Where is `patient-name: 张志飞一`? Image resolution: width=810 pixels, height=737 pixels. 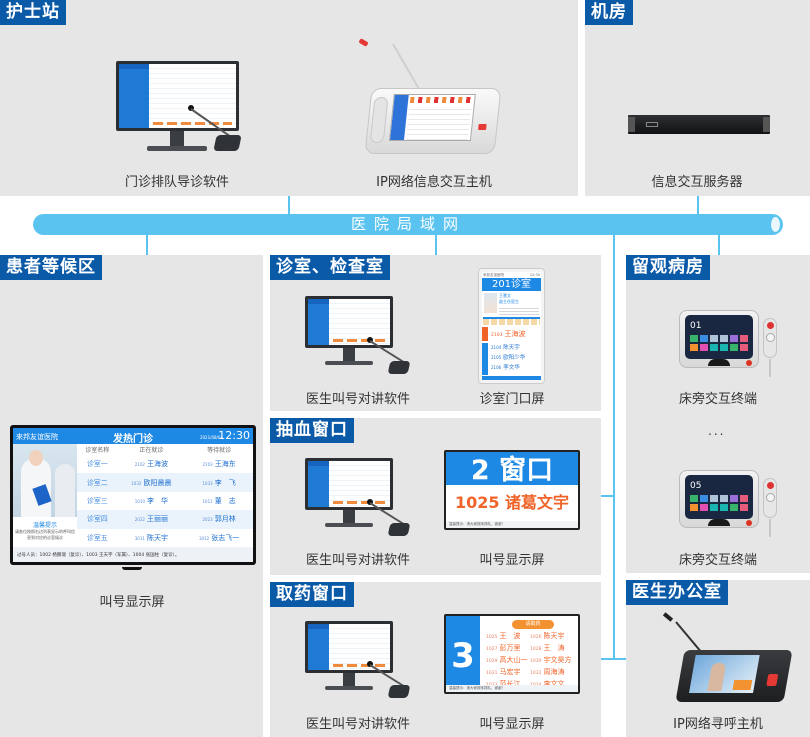 patient-name: 张志飞一 is located at coordinates (225, 537).